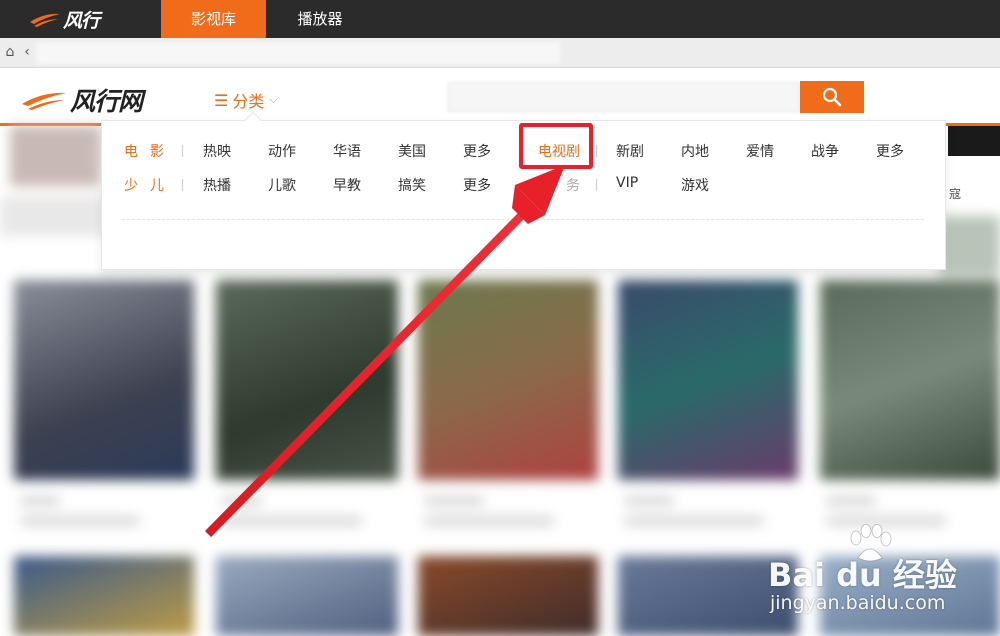 Image resolution: width=1000 pixels, height=636 pixels. What do you see at coordinates (695, 151) in the screenshot?
I see `category-item: 内地` at bounding box center [695, 151].